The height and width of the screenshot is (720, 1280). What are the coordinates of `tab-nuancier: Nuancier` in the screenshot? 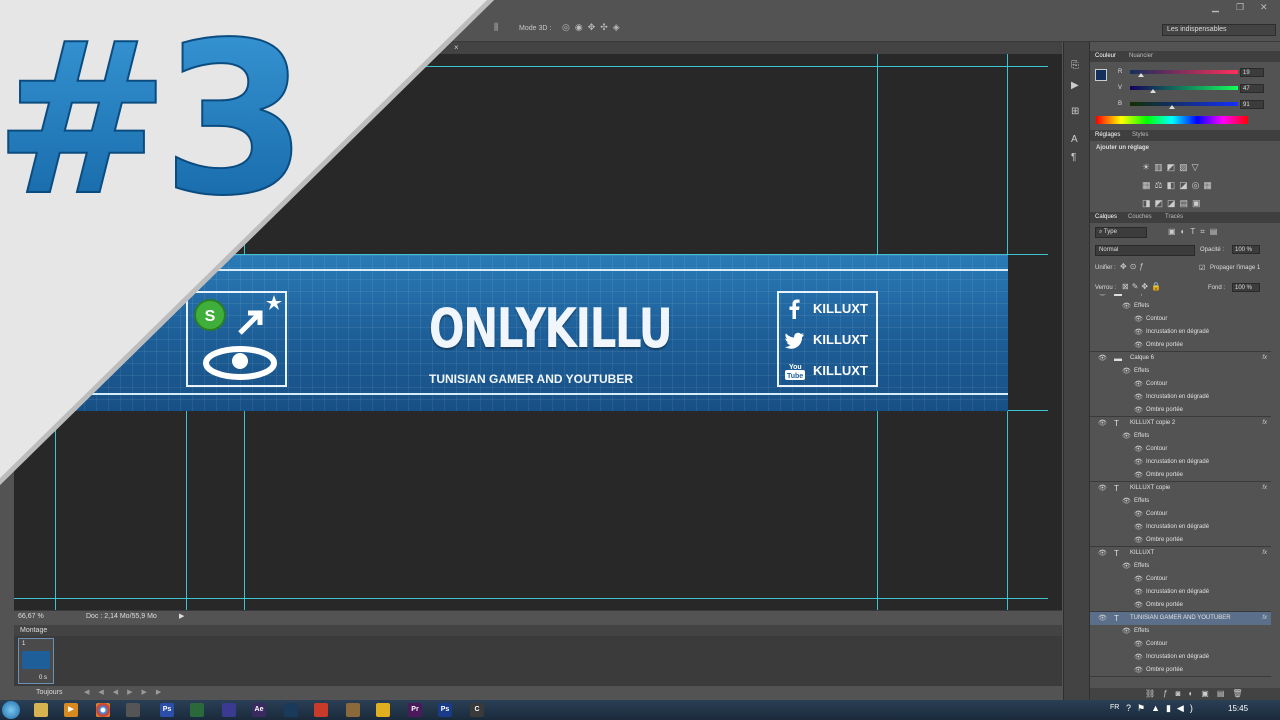 It's located at (1141, 56).